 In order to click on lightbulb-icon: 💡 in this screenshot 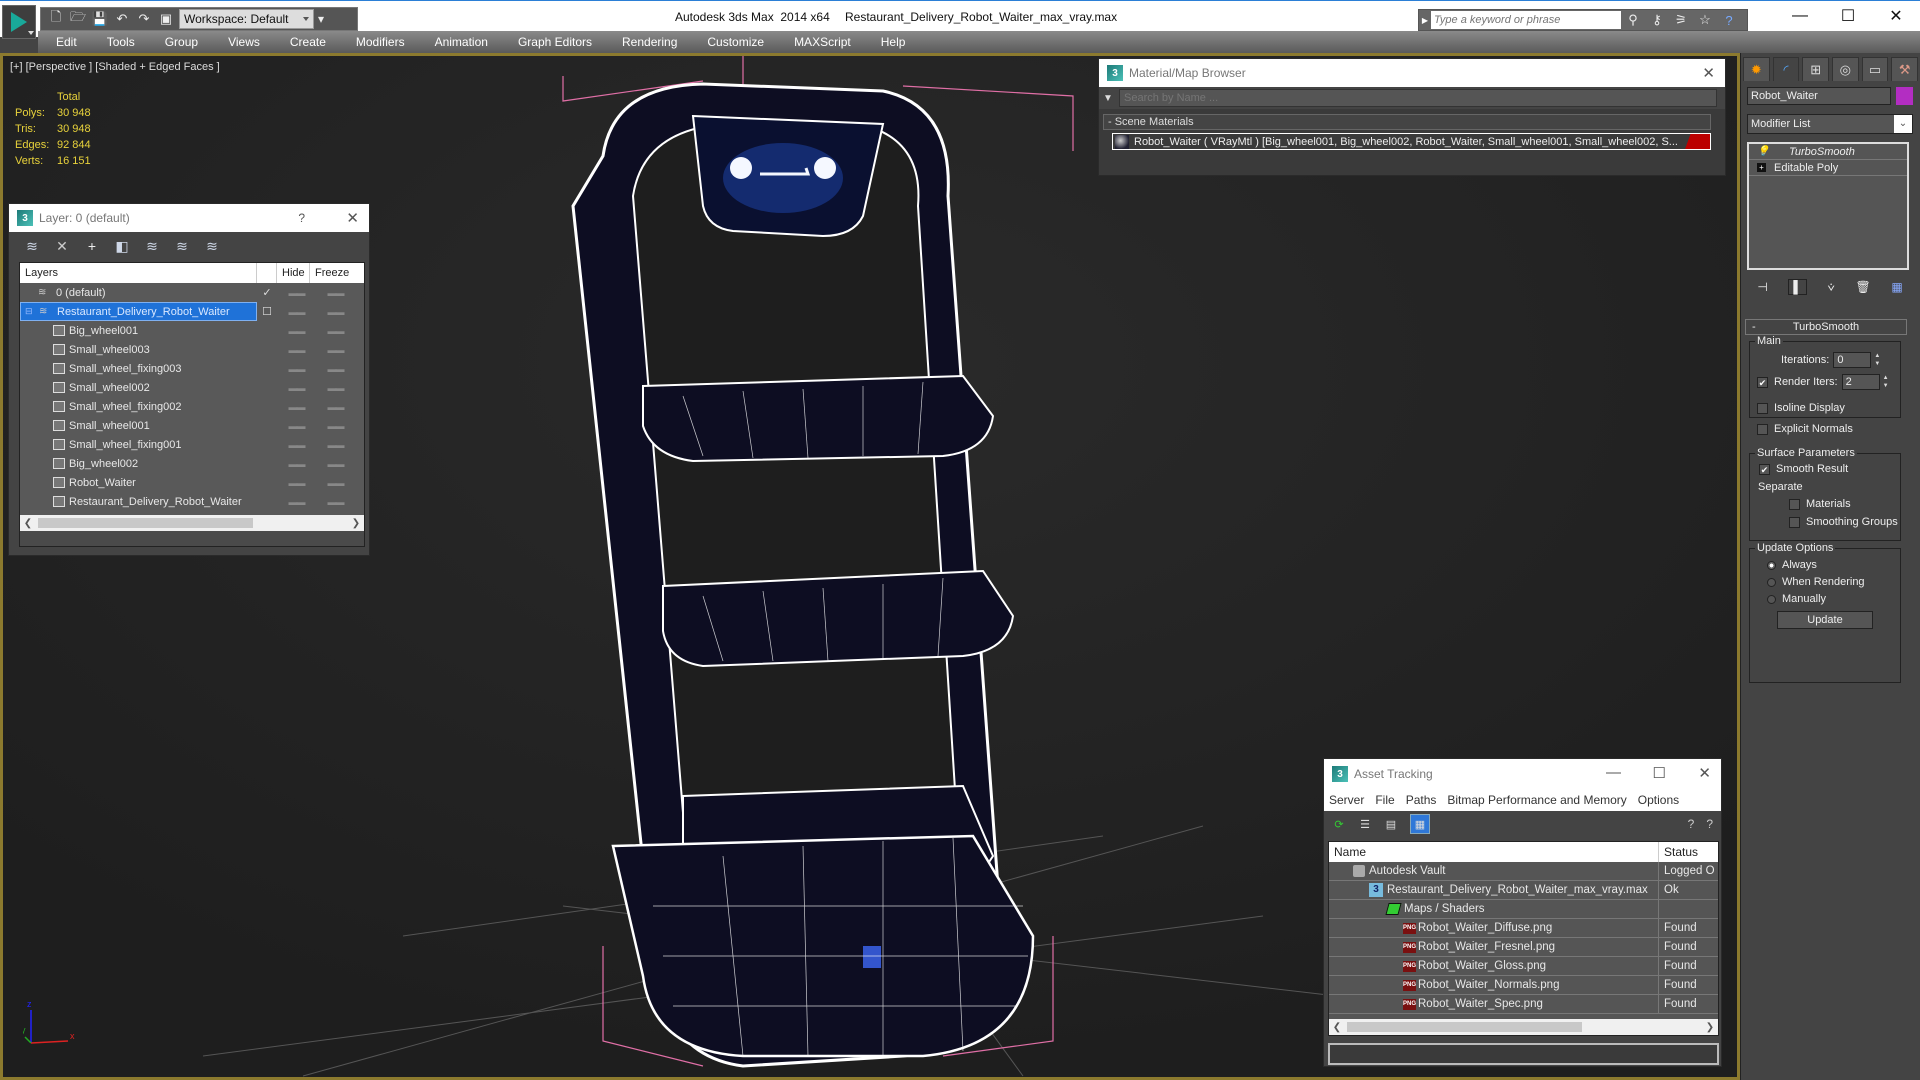, I will do `click(1763, 151)`.